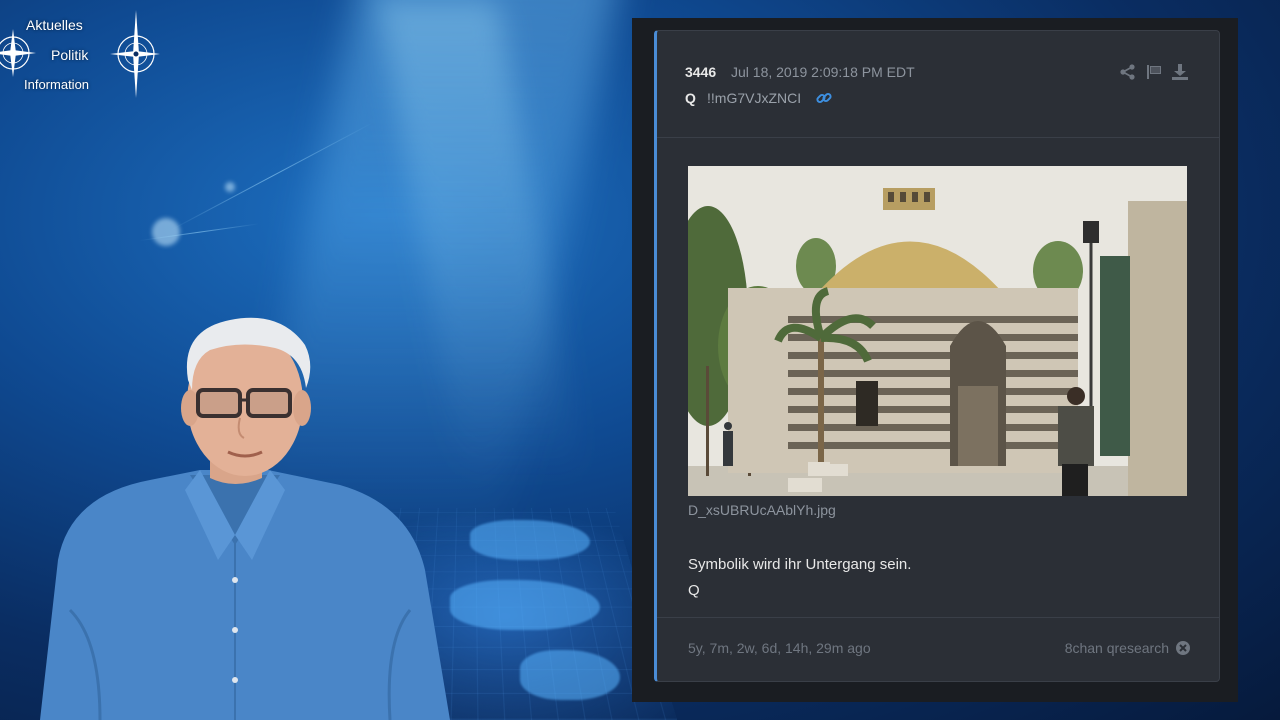 This screenshot has height=720, width=1280. I want to click on flag-icon, so click(1154, 72).